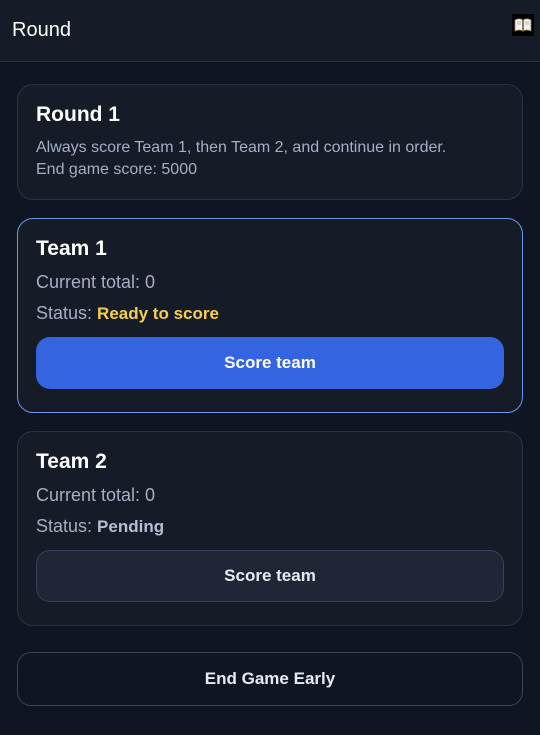 This screenshot has height=735, width=540. I want to click on team-status: Status: Pending, so click(270, 526).